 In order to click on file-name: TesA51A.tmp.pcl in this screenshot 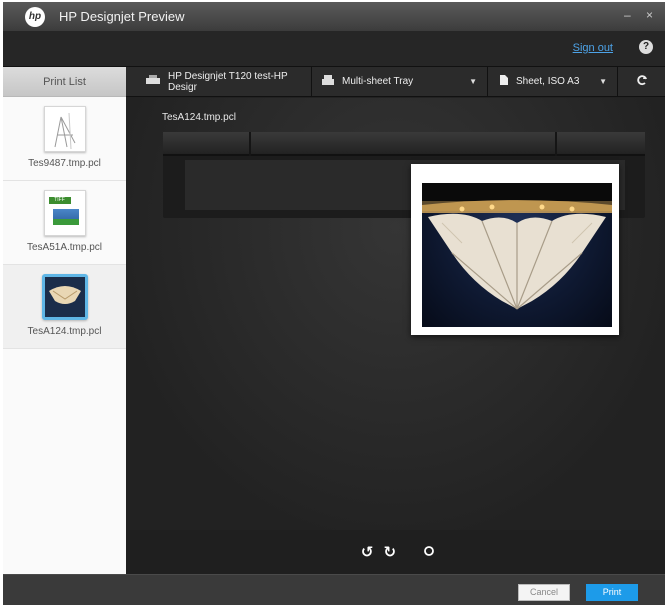, I will do `click(64, 247)`.